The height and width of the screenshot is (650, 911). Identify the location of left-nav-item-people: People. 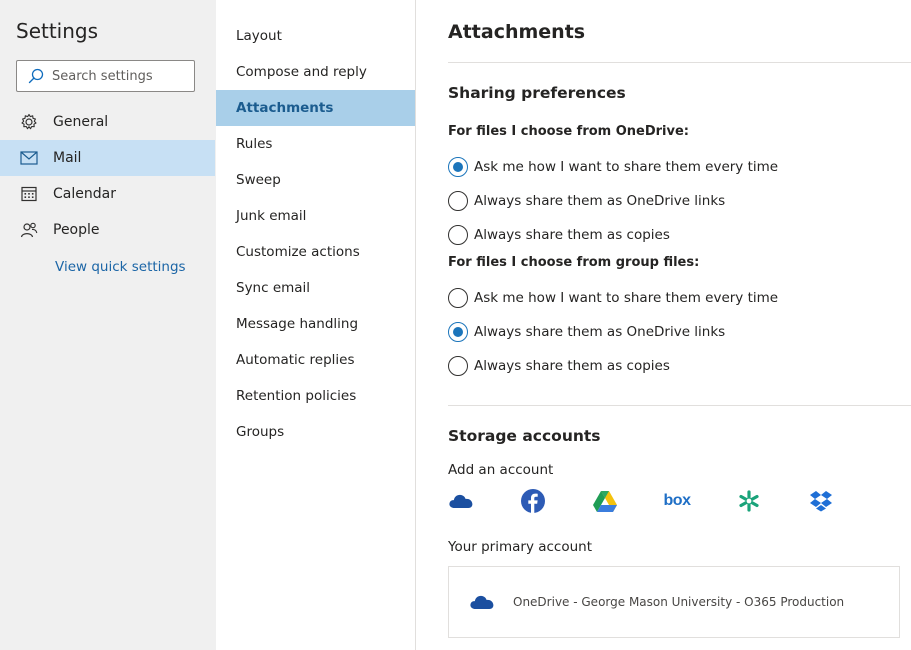
(108, 230).